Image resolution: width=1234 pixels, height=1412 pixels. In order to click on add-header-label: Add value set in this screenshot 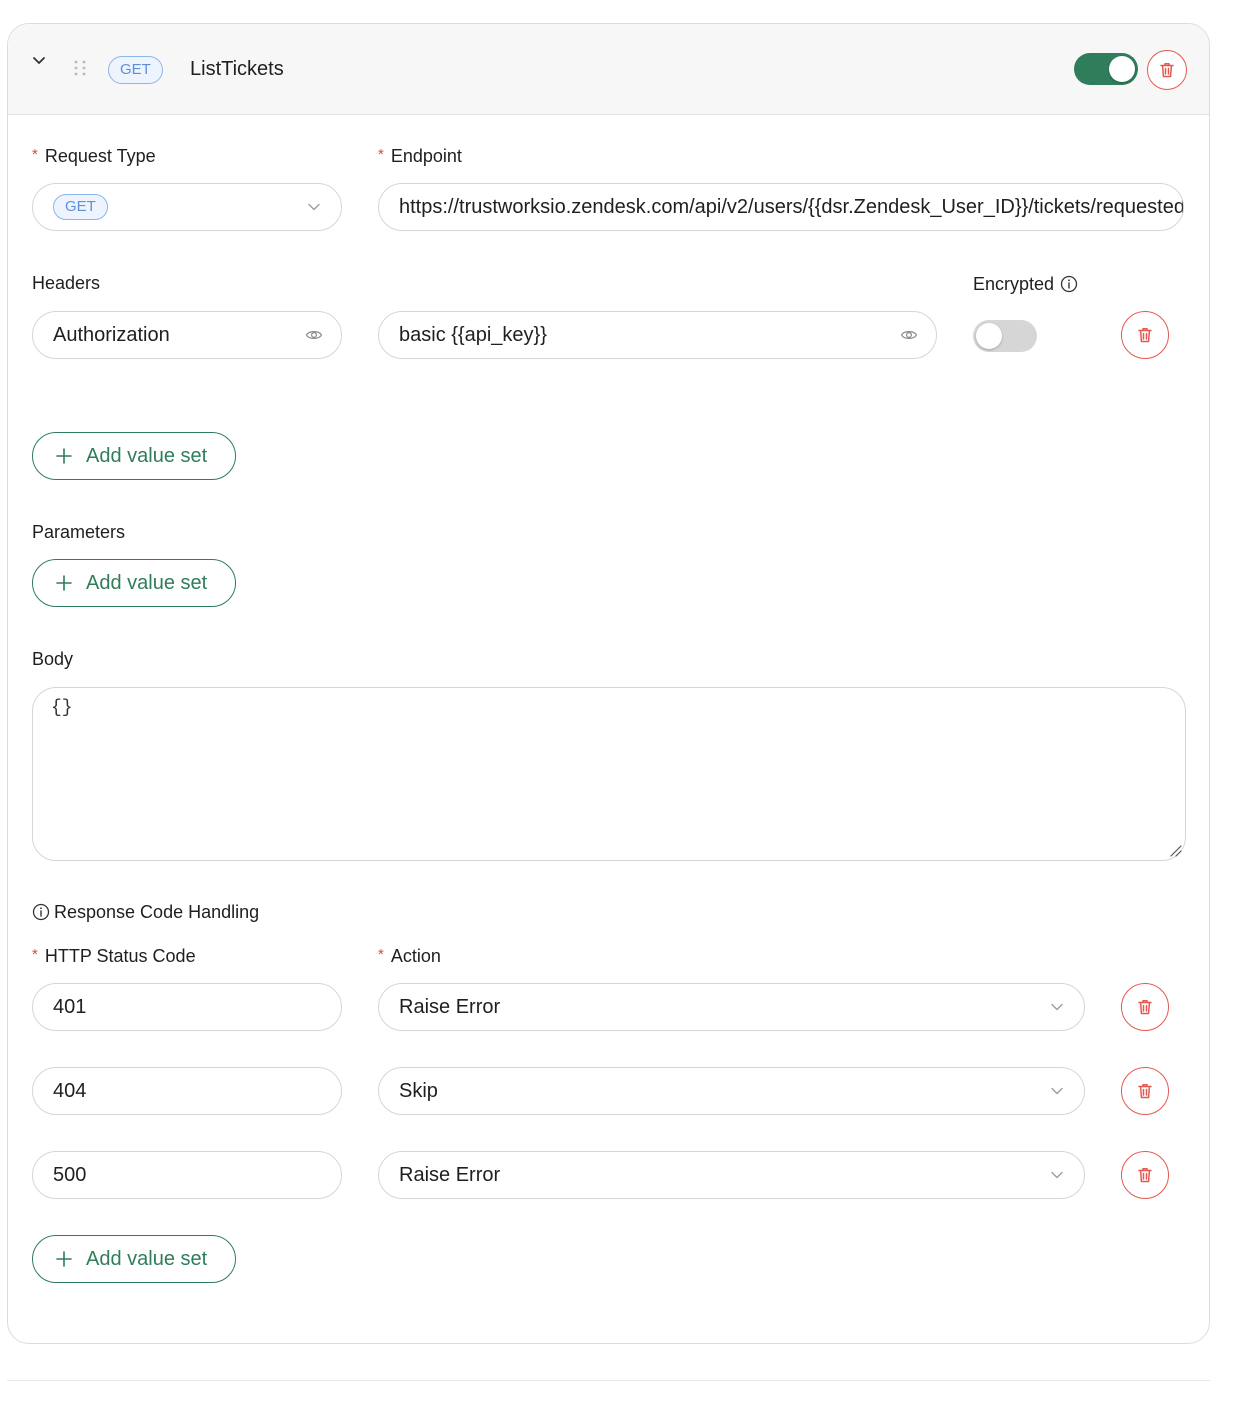, I will do `click(147, 456)`.